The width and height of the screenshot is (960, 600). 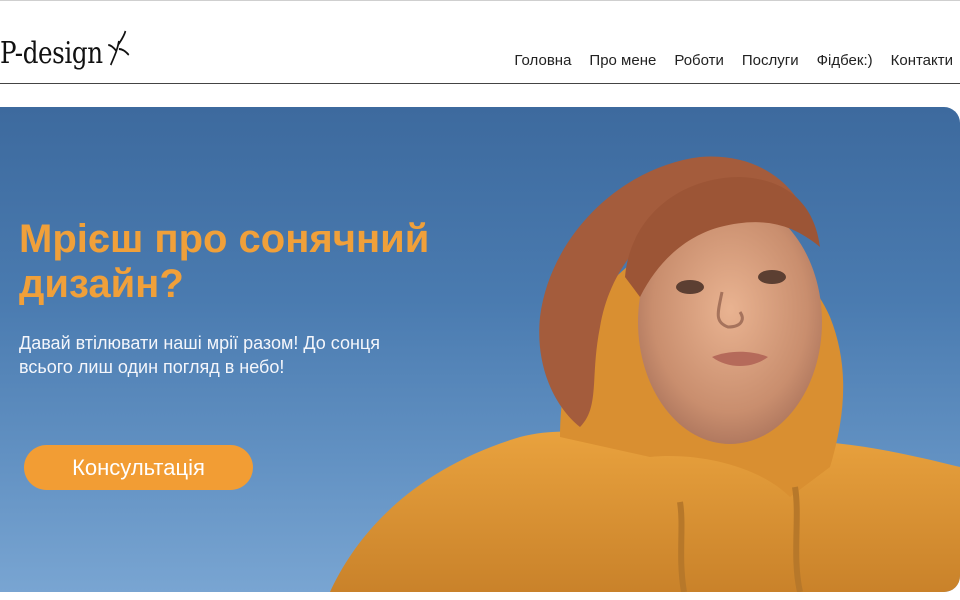 What do you see at coordinates (118, 53) in the screenshot?
I see `antler-icon` at bounding box center [118, 53].